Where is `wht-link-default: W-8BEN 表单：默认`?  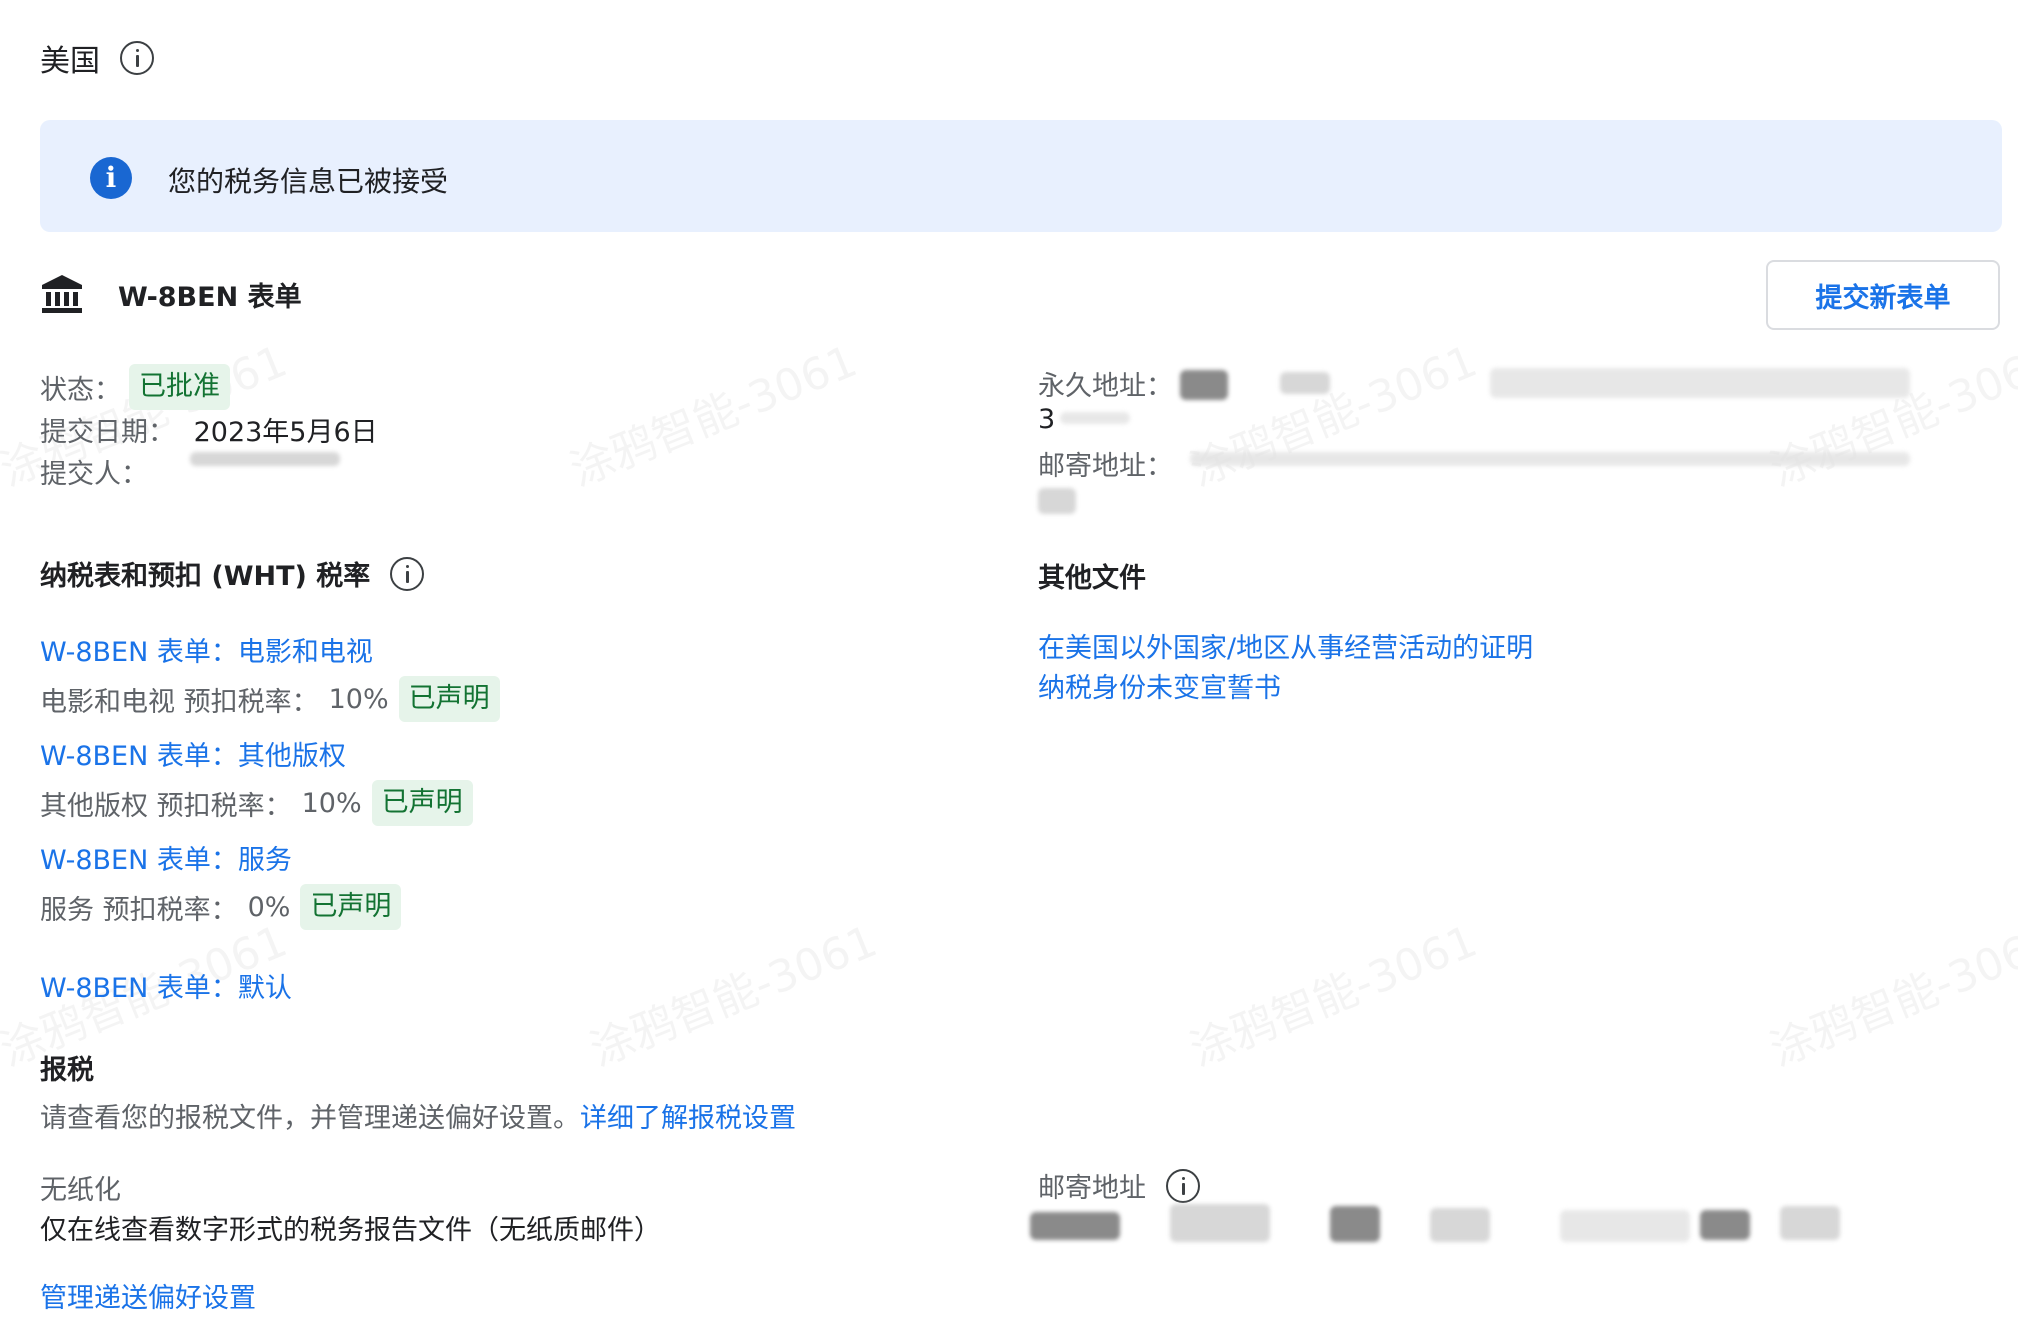 wht-link-default: W-8BEN 表单：默认 is located at coordinates (166, 985).